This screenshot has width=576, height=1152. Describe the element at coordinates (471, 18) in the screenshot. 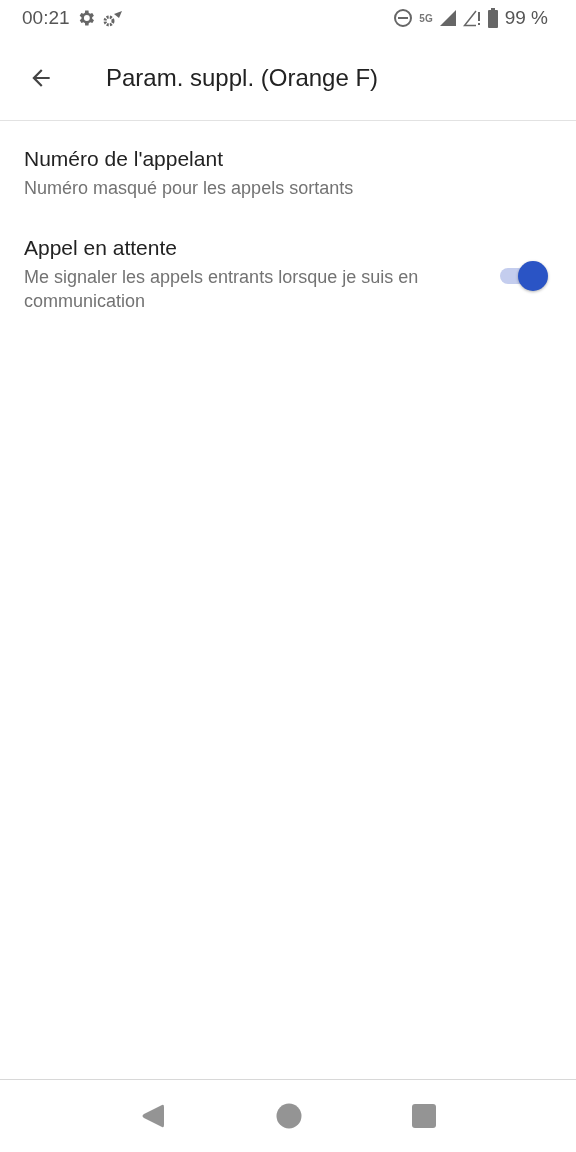

I see `signal-alert-icon` at that location.